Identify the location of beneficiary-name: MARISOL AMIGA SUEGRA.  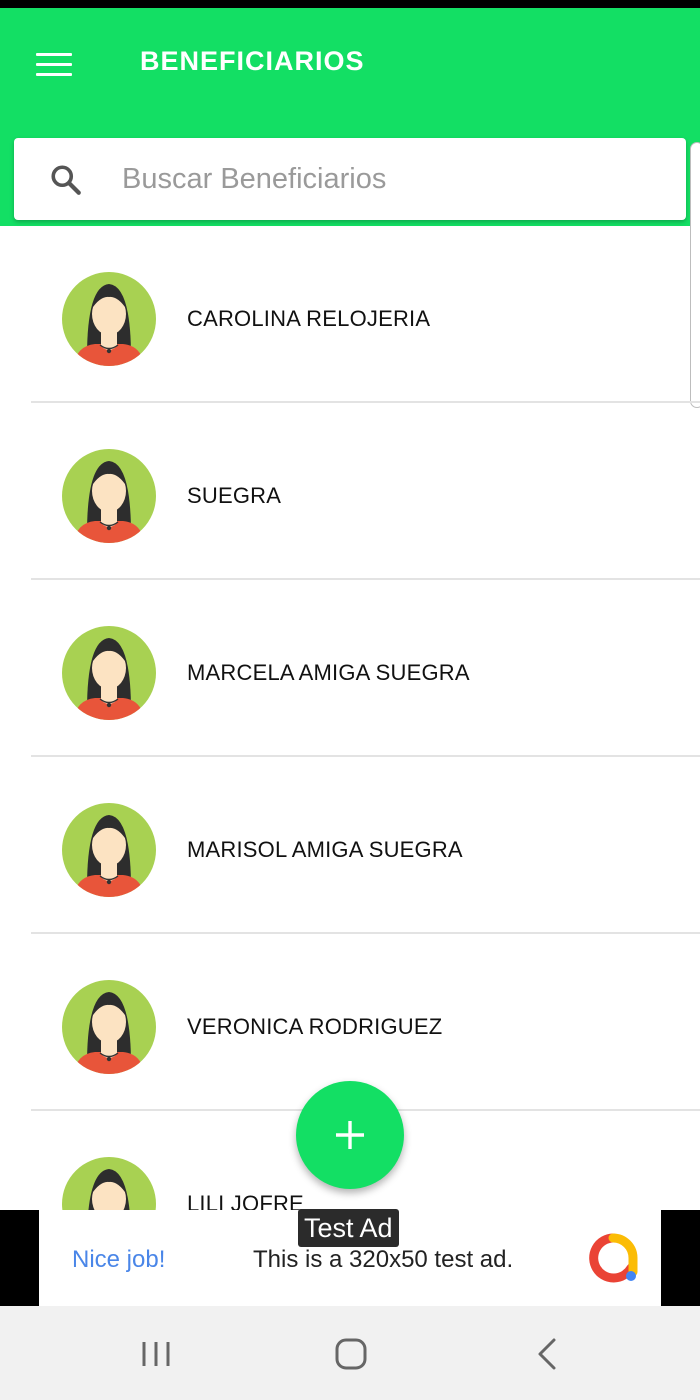
(325, 849).